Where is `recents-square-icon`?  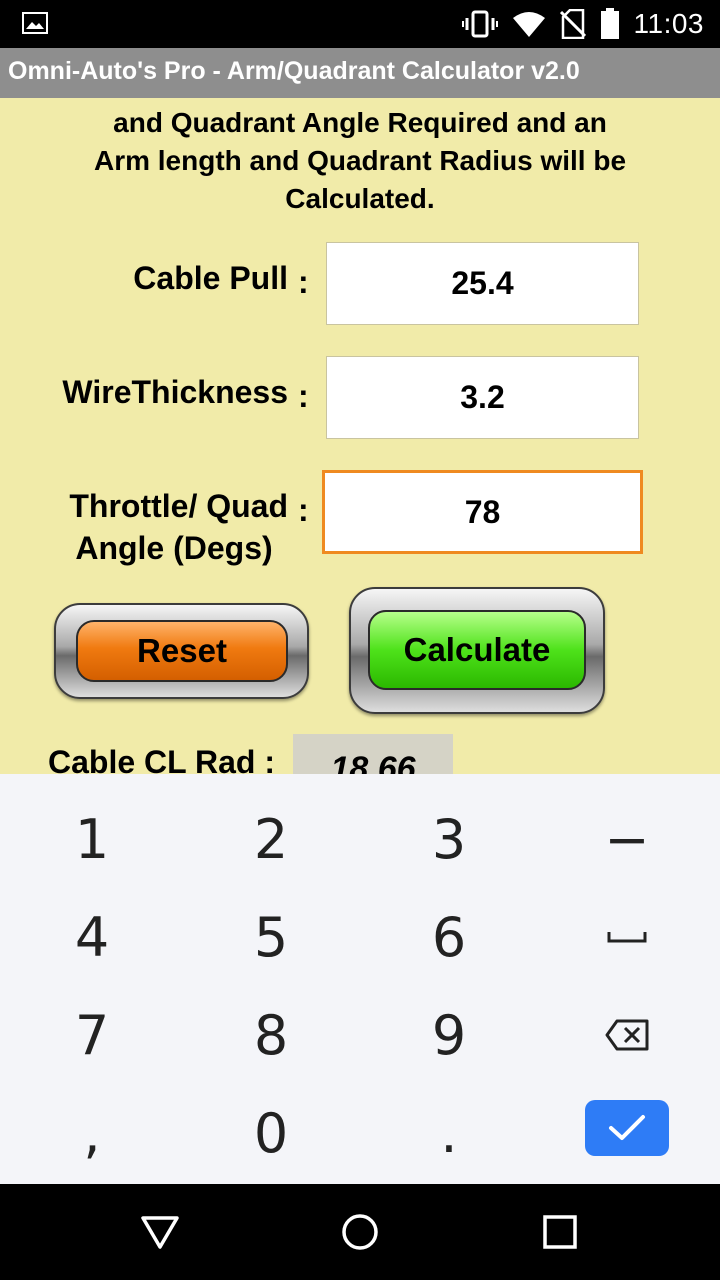 recents-square-icon is located at coordinates (560, 1232).